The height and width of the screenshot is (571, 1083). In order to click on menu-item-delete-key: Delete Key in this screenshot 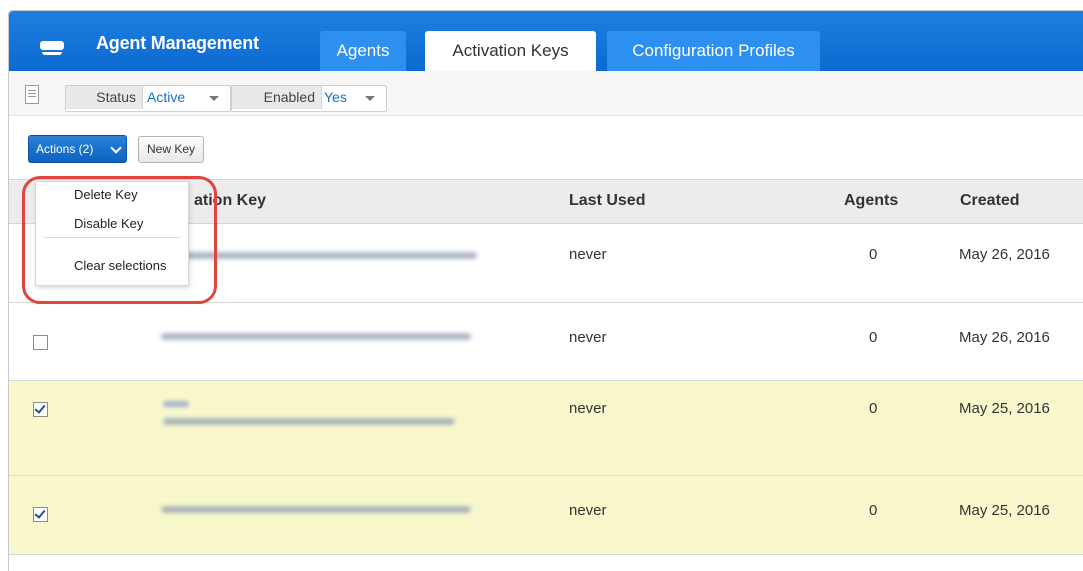, I will do `click(106, 194)`.